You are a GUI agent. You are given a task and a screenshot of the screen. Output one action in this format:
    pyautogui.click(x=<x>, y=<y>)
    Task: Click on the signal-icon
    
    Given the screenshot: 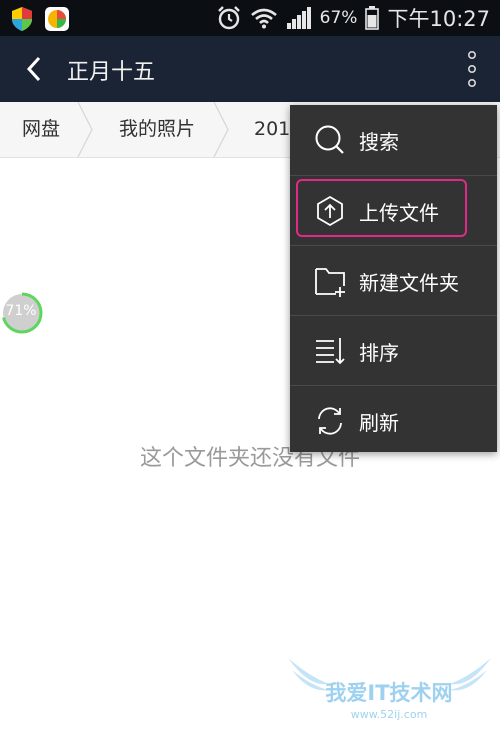 What is the action you would take?
    pyautogui.click(x=298, y=18)
    